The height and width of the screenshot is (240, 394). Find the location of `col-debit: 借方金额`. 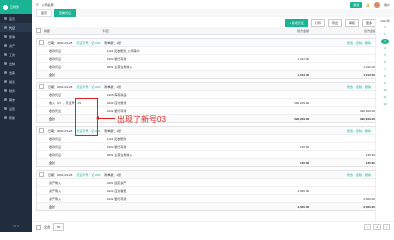

col-debit: 借方金额 is located at coordinates (303, 30).